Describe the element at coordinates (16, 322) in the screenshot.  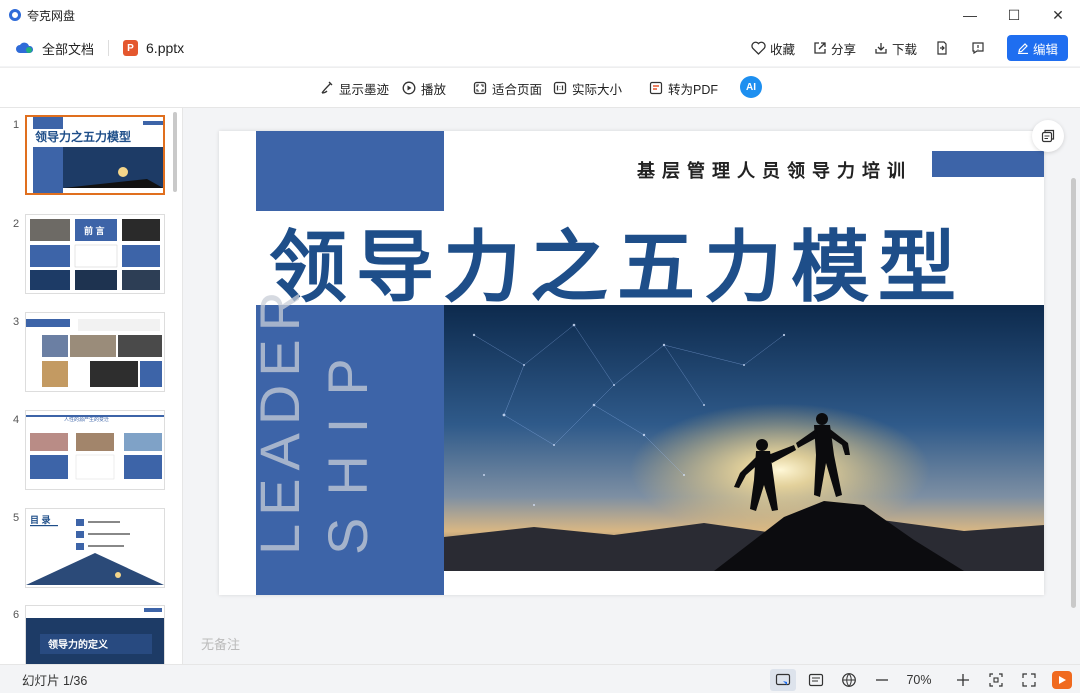
I see `thumbnail-number: 3` at that location.